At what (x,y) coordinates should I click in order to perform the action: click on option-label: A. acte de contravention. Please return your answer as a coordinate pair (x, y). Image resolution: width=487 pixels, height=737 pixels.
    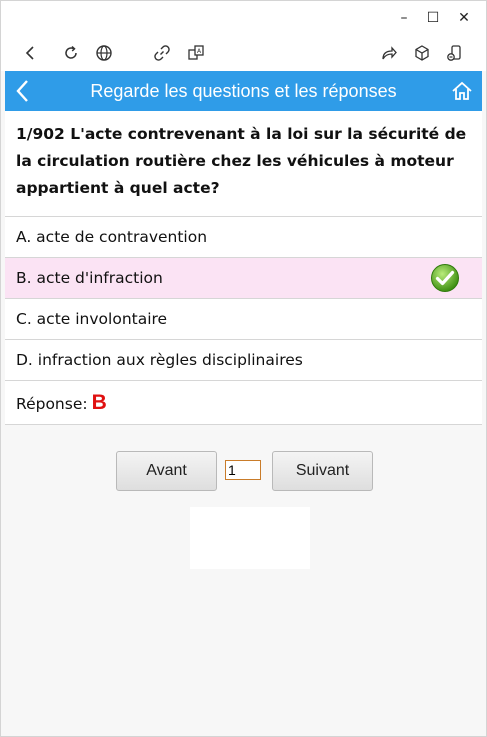
    Looking at the image, I should click on (112, 237).